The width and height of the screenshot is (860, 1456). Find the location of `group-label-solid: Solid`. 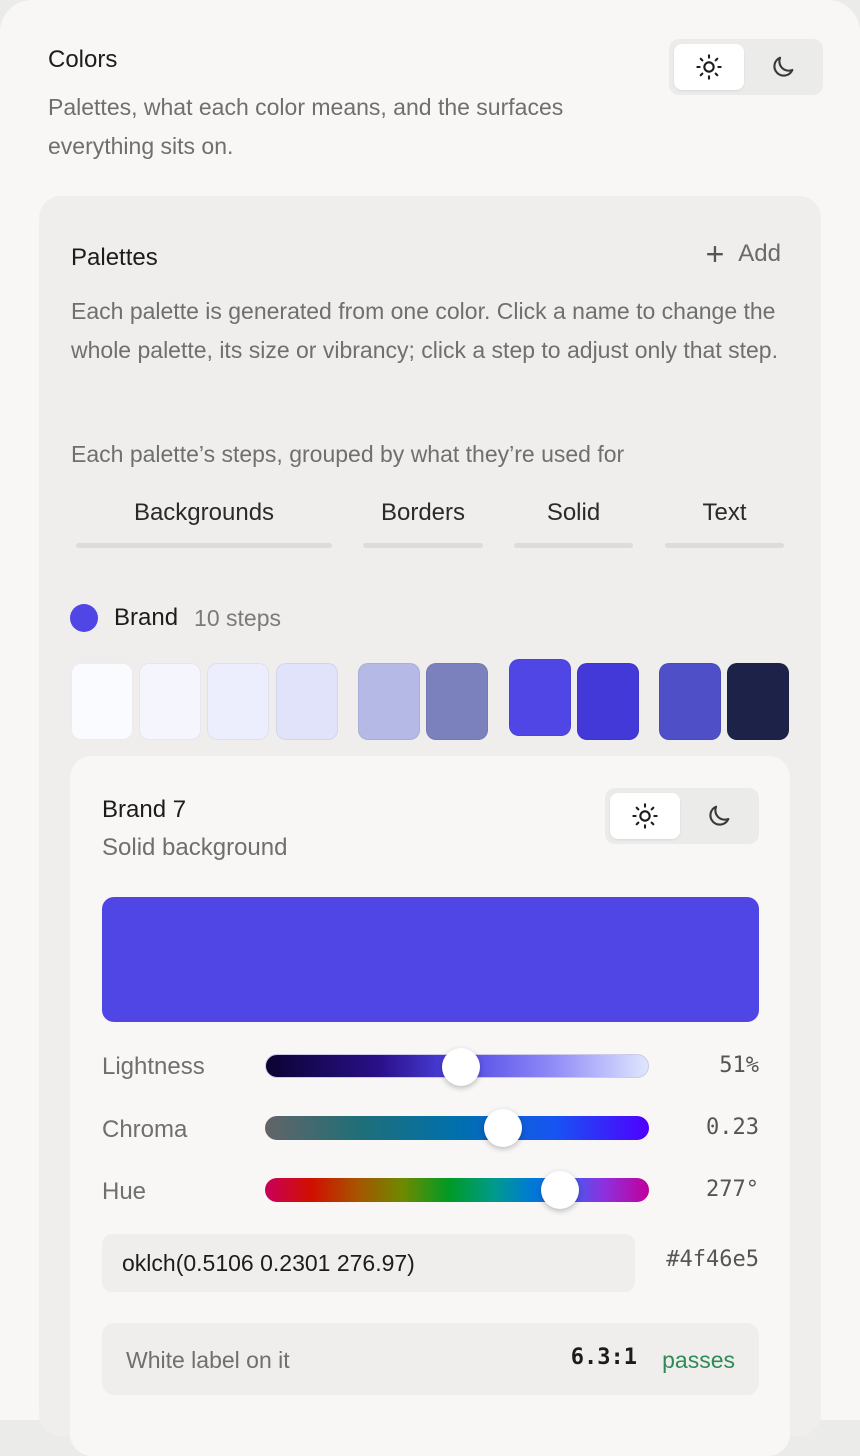

group-label-solid: Solid is located at coordinates (573, 512).